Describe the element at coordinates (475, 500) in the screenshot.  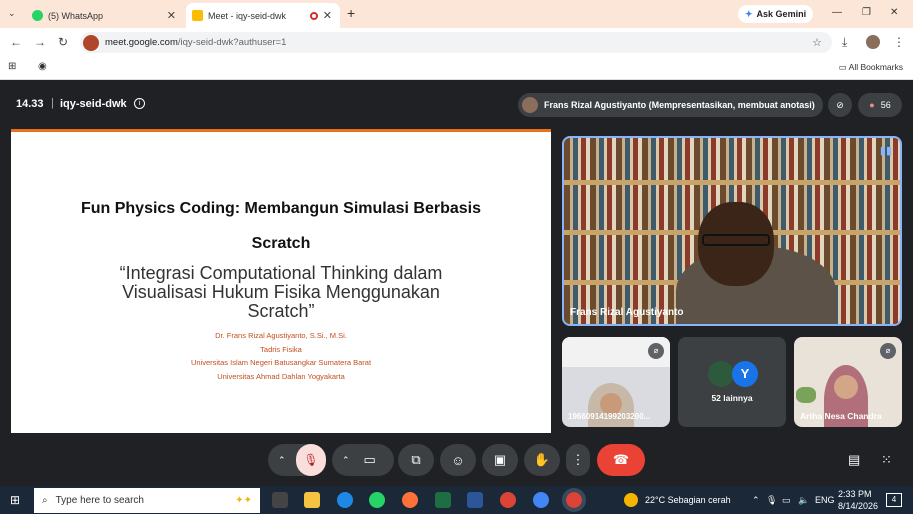
I see `word-icon` at that location.